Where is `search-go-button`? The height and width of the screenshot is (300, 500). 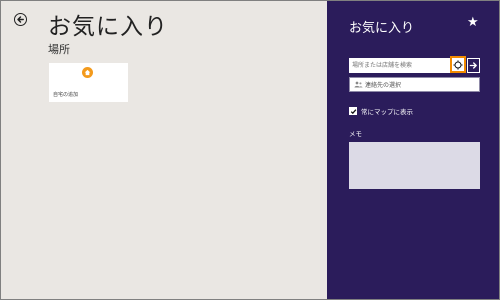
search-go-button is located at coordinates (473, 65).